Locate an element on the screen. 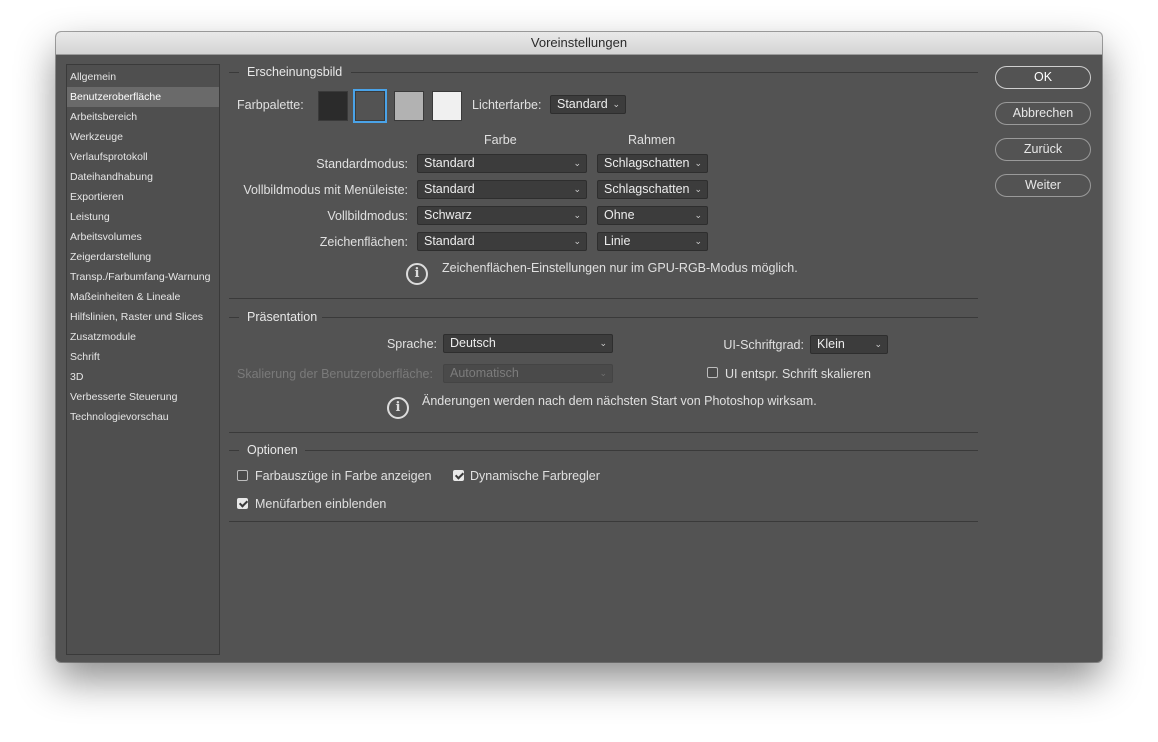 This screenshot has height=742, width=1158. ui-font-size-label: UI-Schriftgrad: is located at coordinates (763, 345).